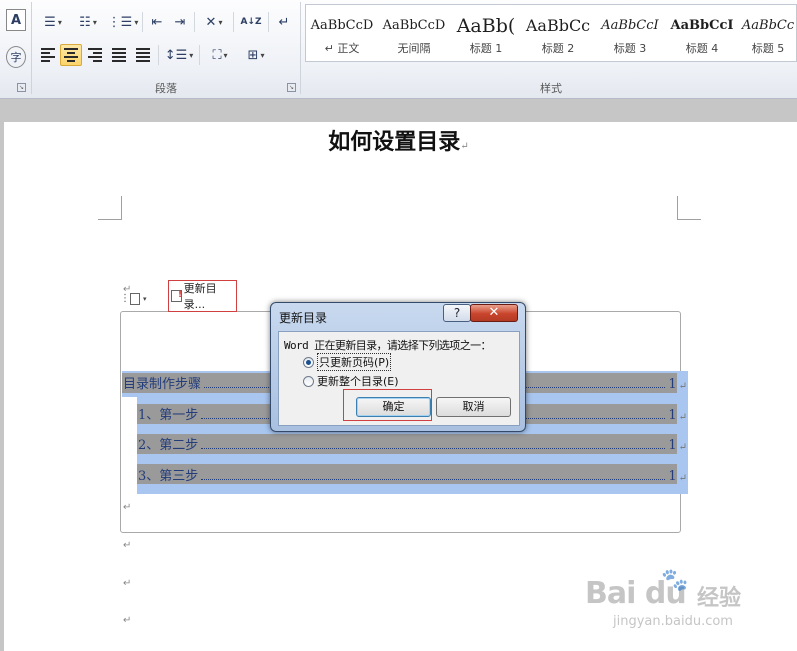  I want to click on sort-icon: A↓Z, so click(251, 22).